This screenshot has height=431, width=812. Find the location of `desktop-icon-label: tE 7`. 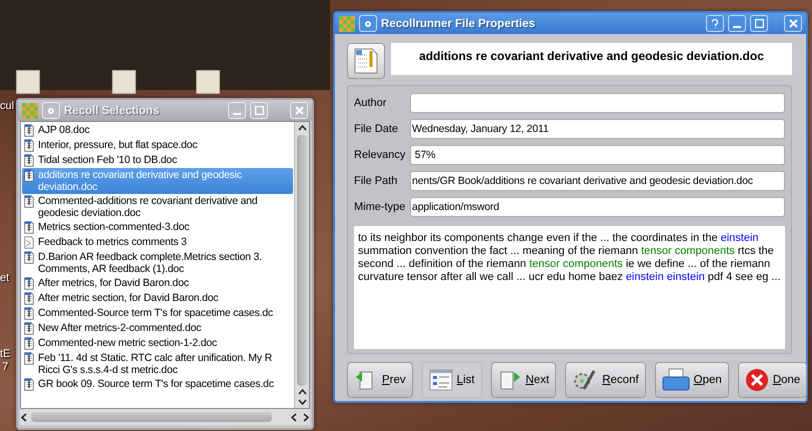

desktop-icon-label: tE 7 is located at coordinates (5, 361).